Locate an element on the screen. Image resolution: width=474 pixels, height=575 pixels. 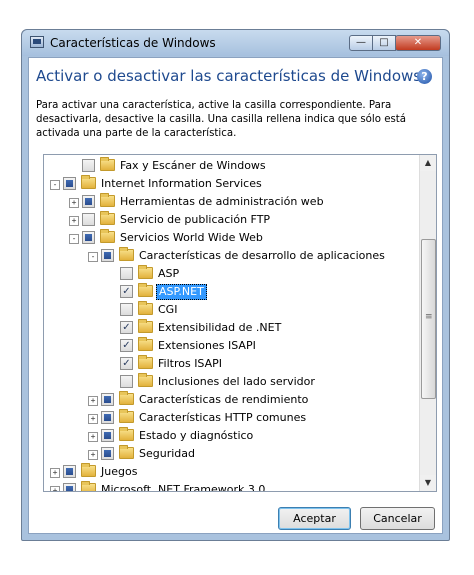
ok-button: Aceptar is located at coordinates (314, 518).